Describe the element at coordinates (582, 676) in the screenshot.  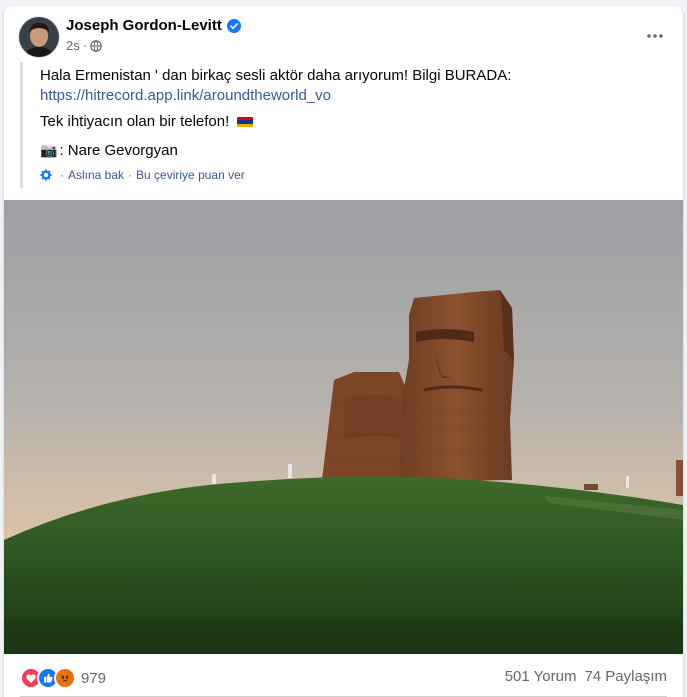
I see `engagement-stats: 501 Yorum 74 Paylaşım` at that location.